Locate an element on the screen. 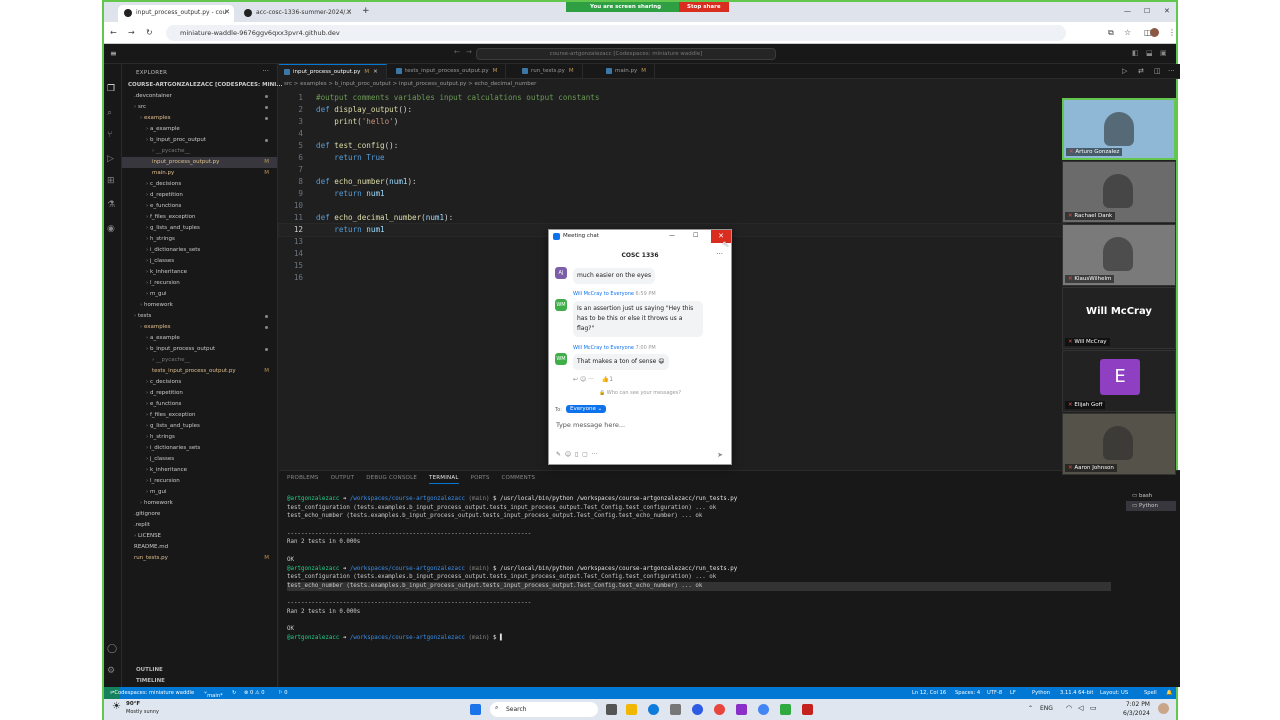 This screenshot has height=720, width=1280. panel-tab-comments: COMMENTS is located at coordinates (519, 478).